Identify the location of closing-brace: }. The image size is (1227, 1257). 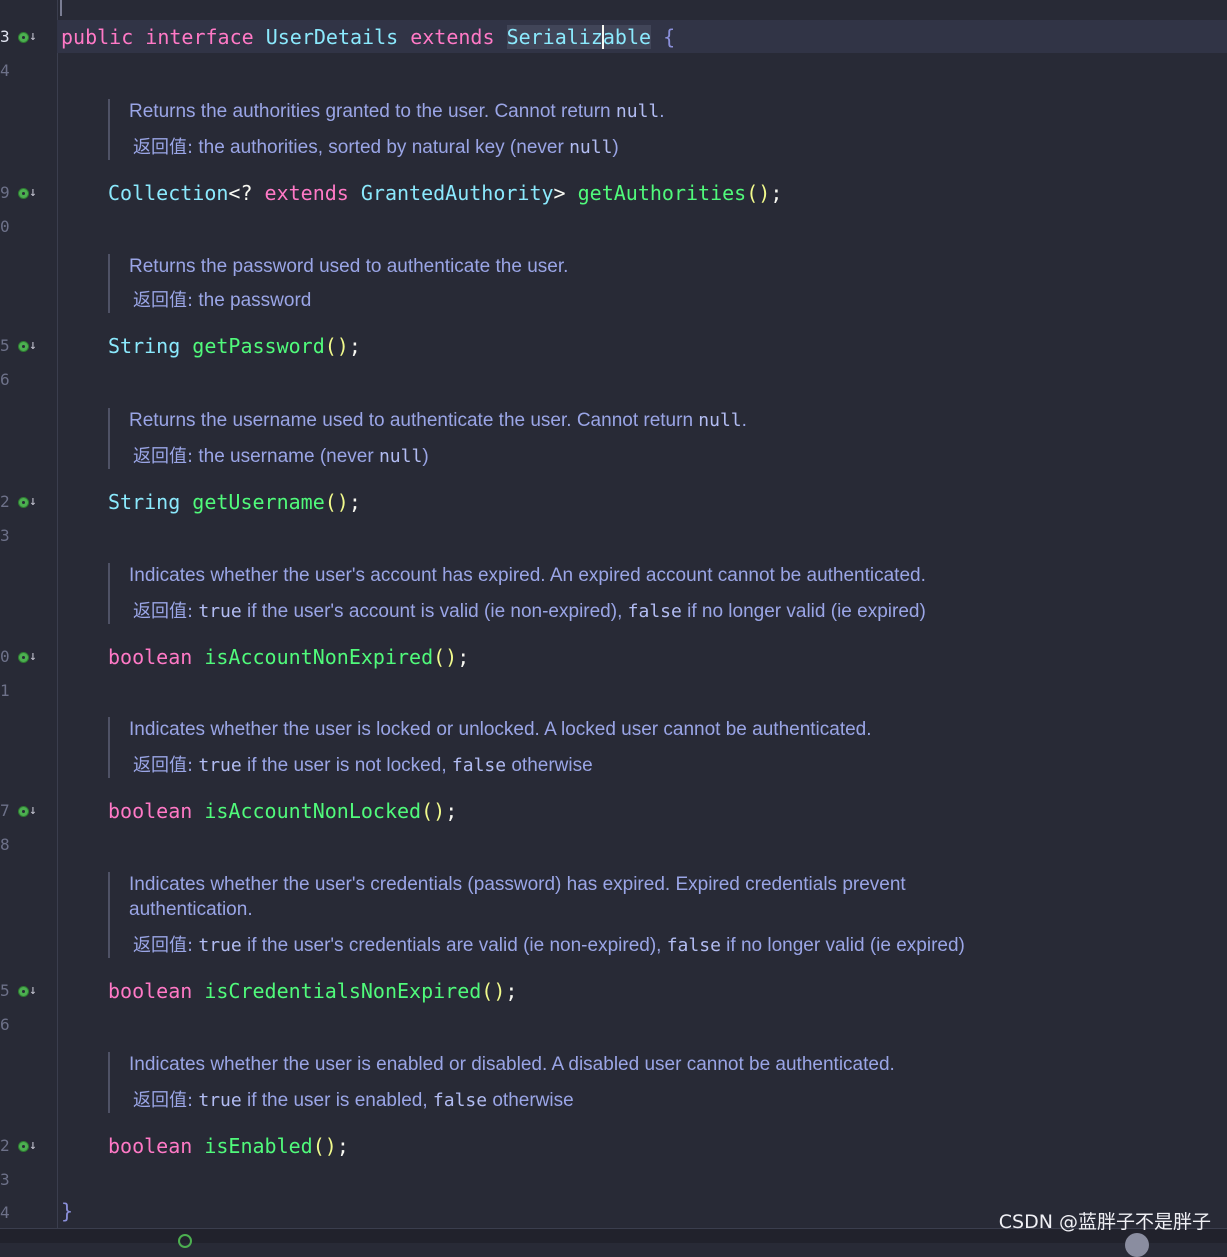
(67, 1211).